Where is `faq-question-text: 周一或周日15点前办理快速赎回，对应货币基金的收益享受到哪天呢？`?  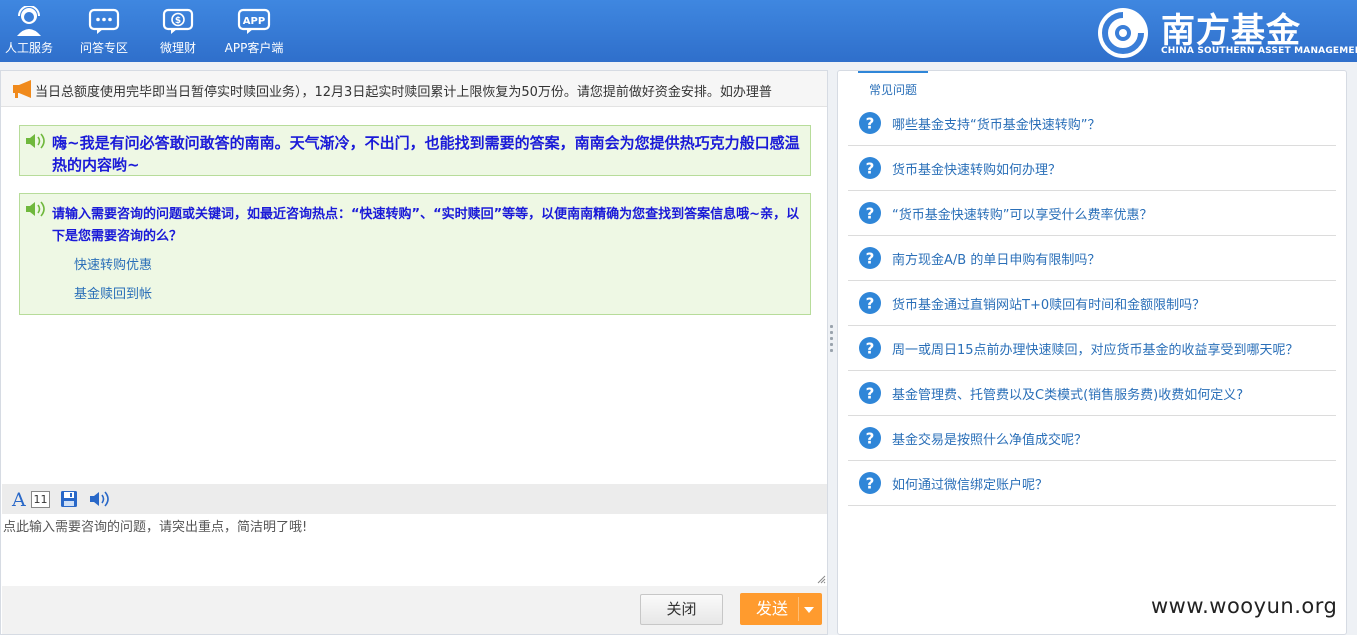
faq-question-text: 周一或周日15点前办理快速赎回，对应货币基金的收益享受到哪天呢？ is located at coordinates (1095, 350).